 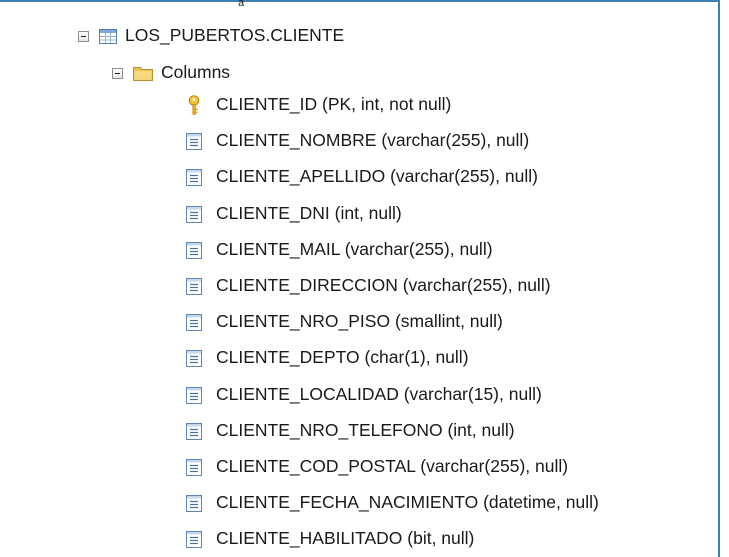 I want to click on tree-node-column: CLIENTE_NOMBRE (varchar(255), null), so click(x=357, y=141).